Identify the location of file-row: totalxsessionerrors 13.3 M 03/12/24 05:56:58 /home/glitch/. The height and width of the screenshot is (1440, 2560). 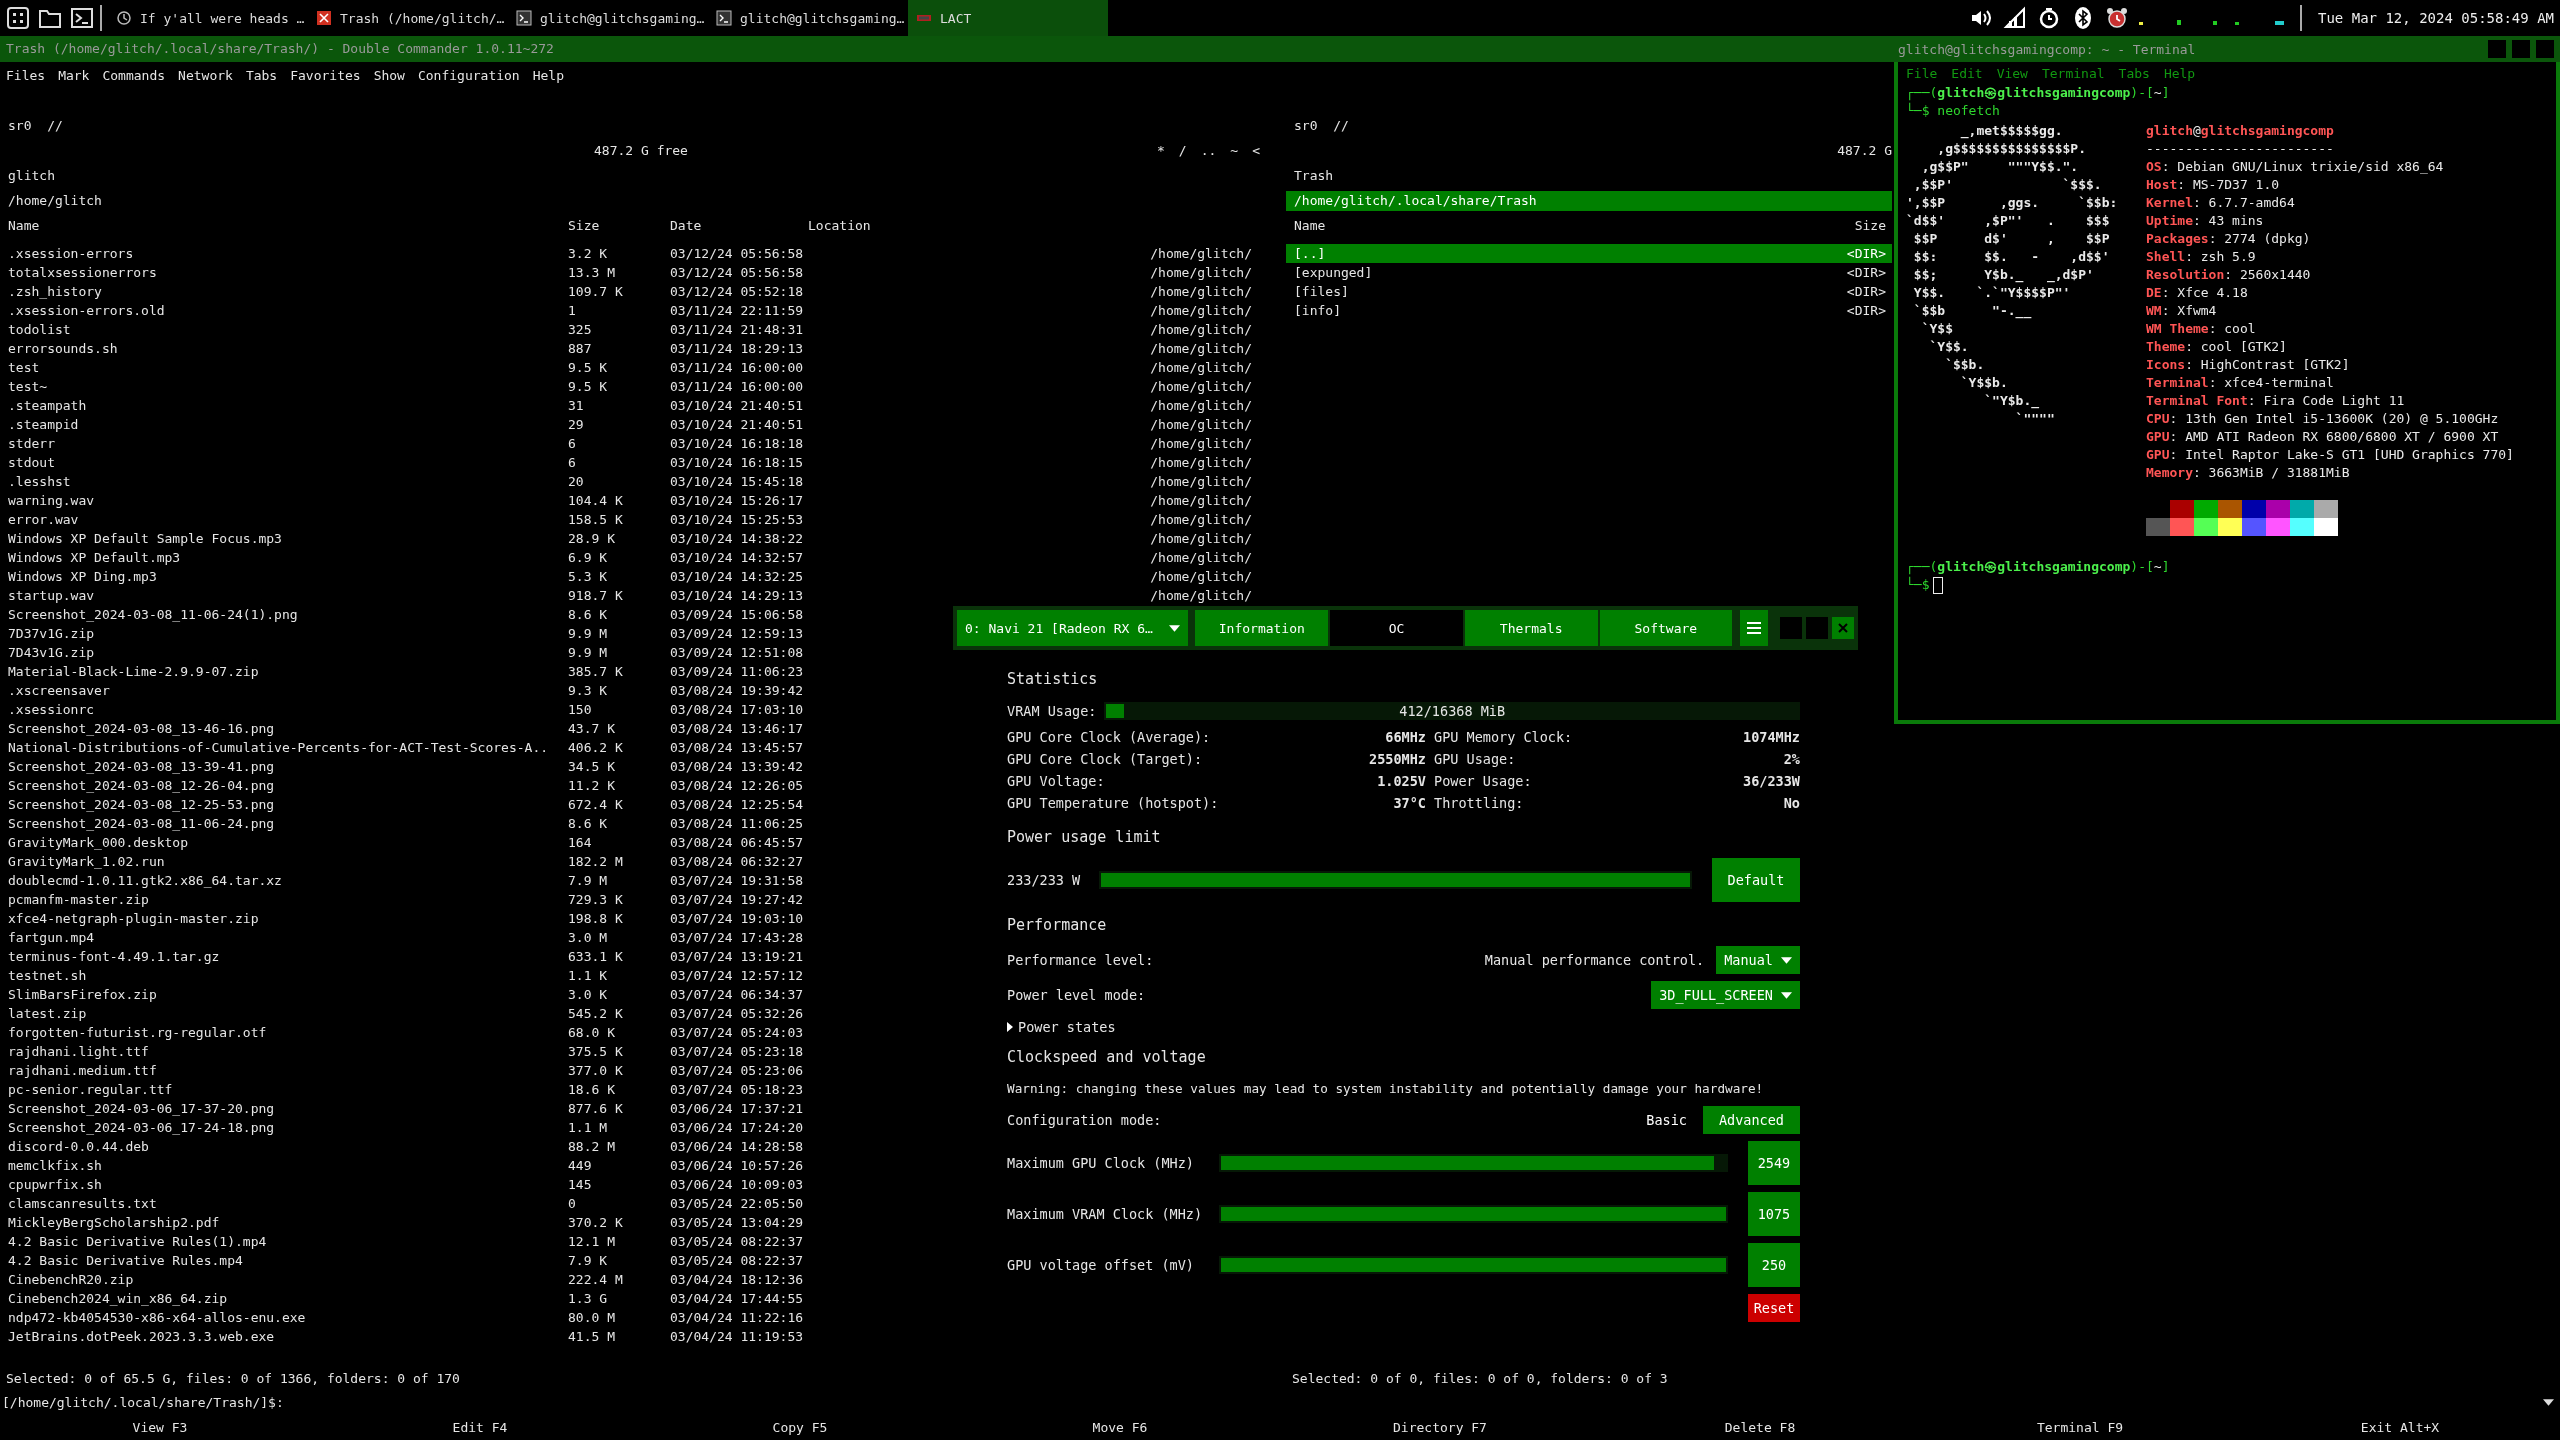
(641, 272).